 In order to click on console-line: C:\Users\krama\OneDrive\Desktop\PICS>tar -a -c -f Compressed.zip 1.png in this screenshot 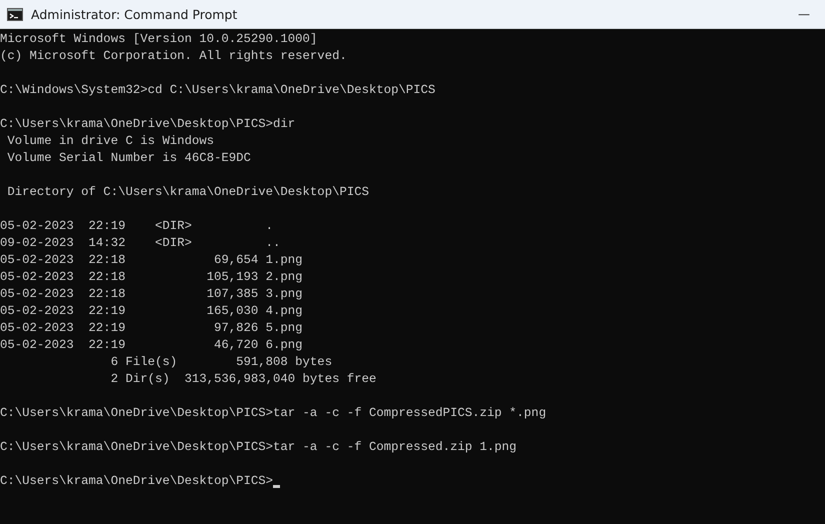, I will do `click(258, 447)`.